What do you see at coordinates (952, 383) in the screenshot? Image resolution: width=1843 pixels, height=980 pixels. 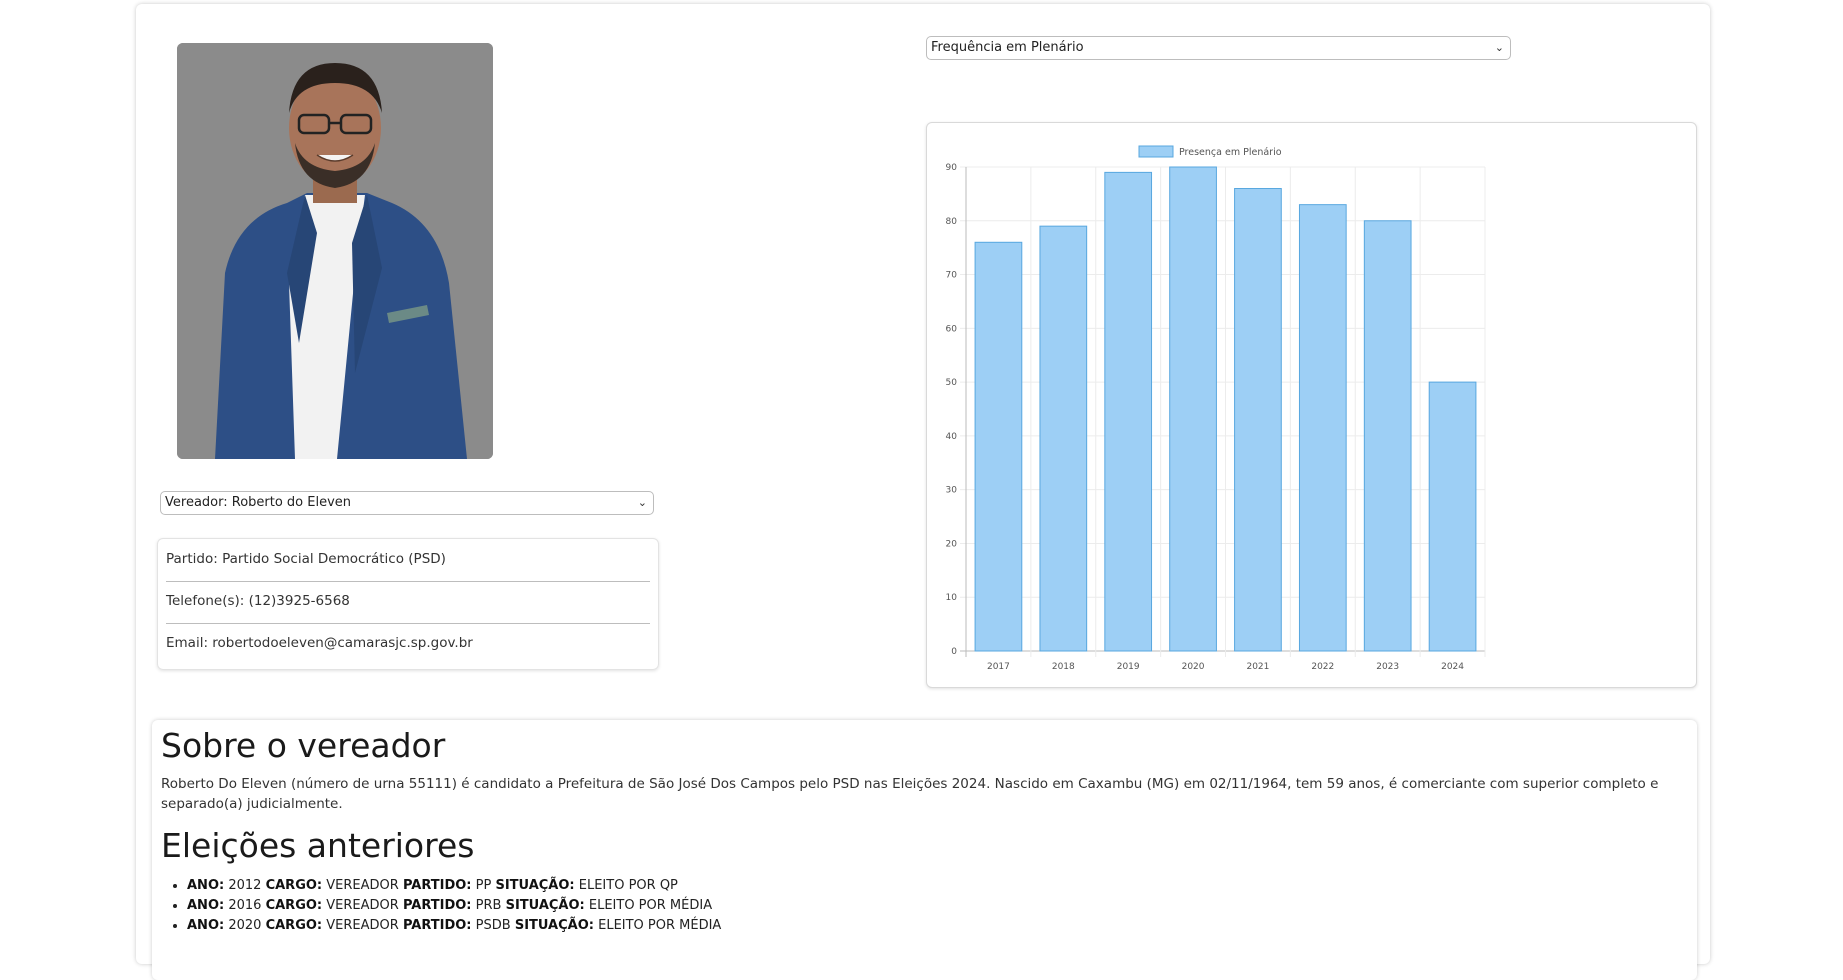 I see `y-tick-label: 50` at bounding box center [952, 383].